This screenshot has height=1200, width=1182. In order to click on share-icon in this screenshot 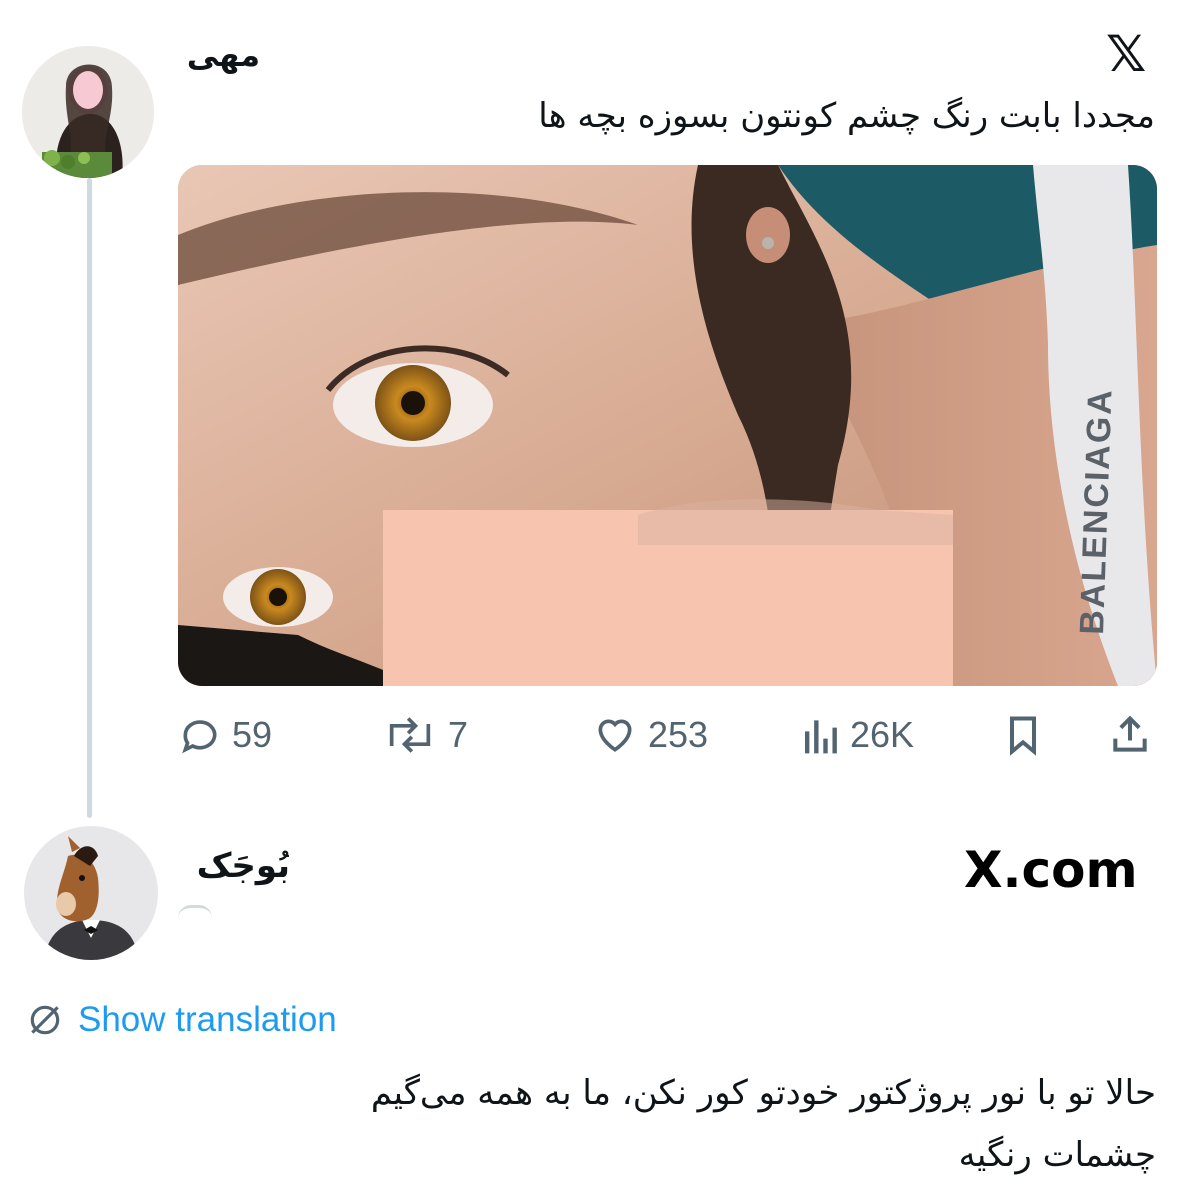, I will do `click(1130, 733)`.